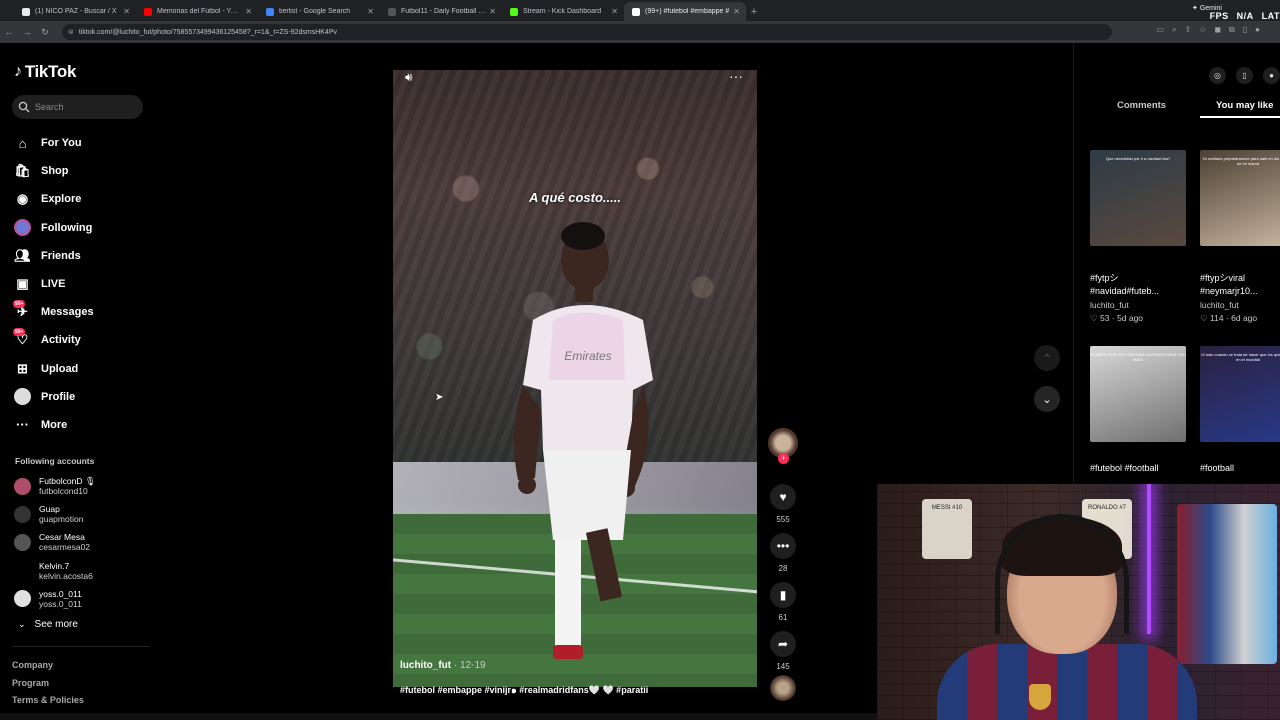 This screenshot has width=1280, height=720. What do you see at coordinates (783, 458) in the screenshot?
I see `follow-plus-icon: +` at bounding box center [783, 458].